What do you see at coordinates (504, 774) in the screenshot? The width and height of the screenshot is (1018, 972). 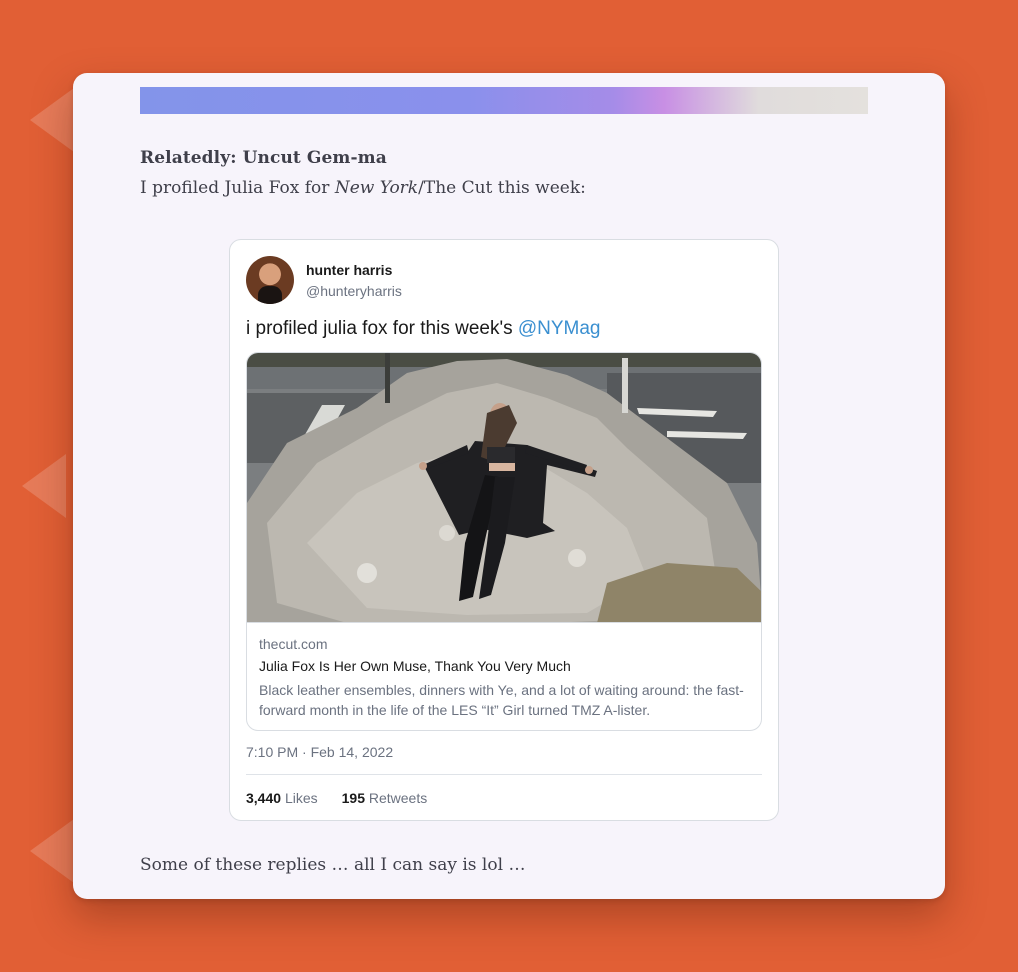 I see `tweet-divider` at bounding box center [504, 774].